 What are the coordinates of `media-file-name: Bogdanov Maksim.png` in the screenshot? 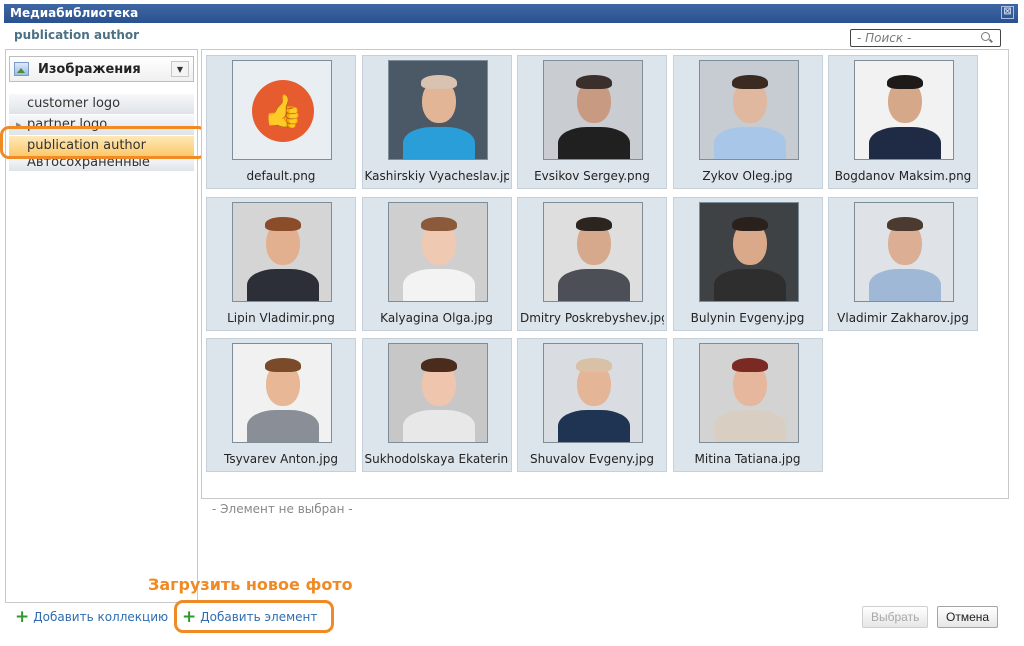 It's located at (903, 176).